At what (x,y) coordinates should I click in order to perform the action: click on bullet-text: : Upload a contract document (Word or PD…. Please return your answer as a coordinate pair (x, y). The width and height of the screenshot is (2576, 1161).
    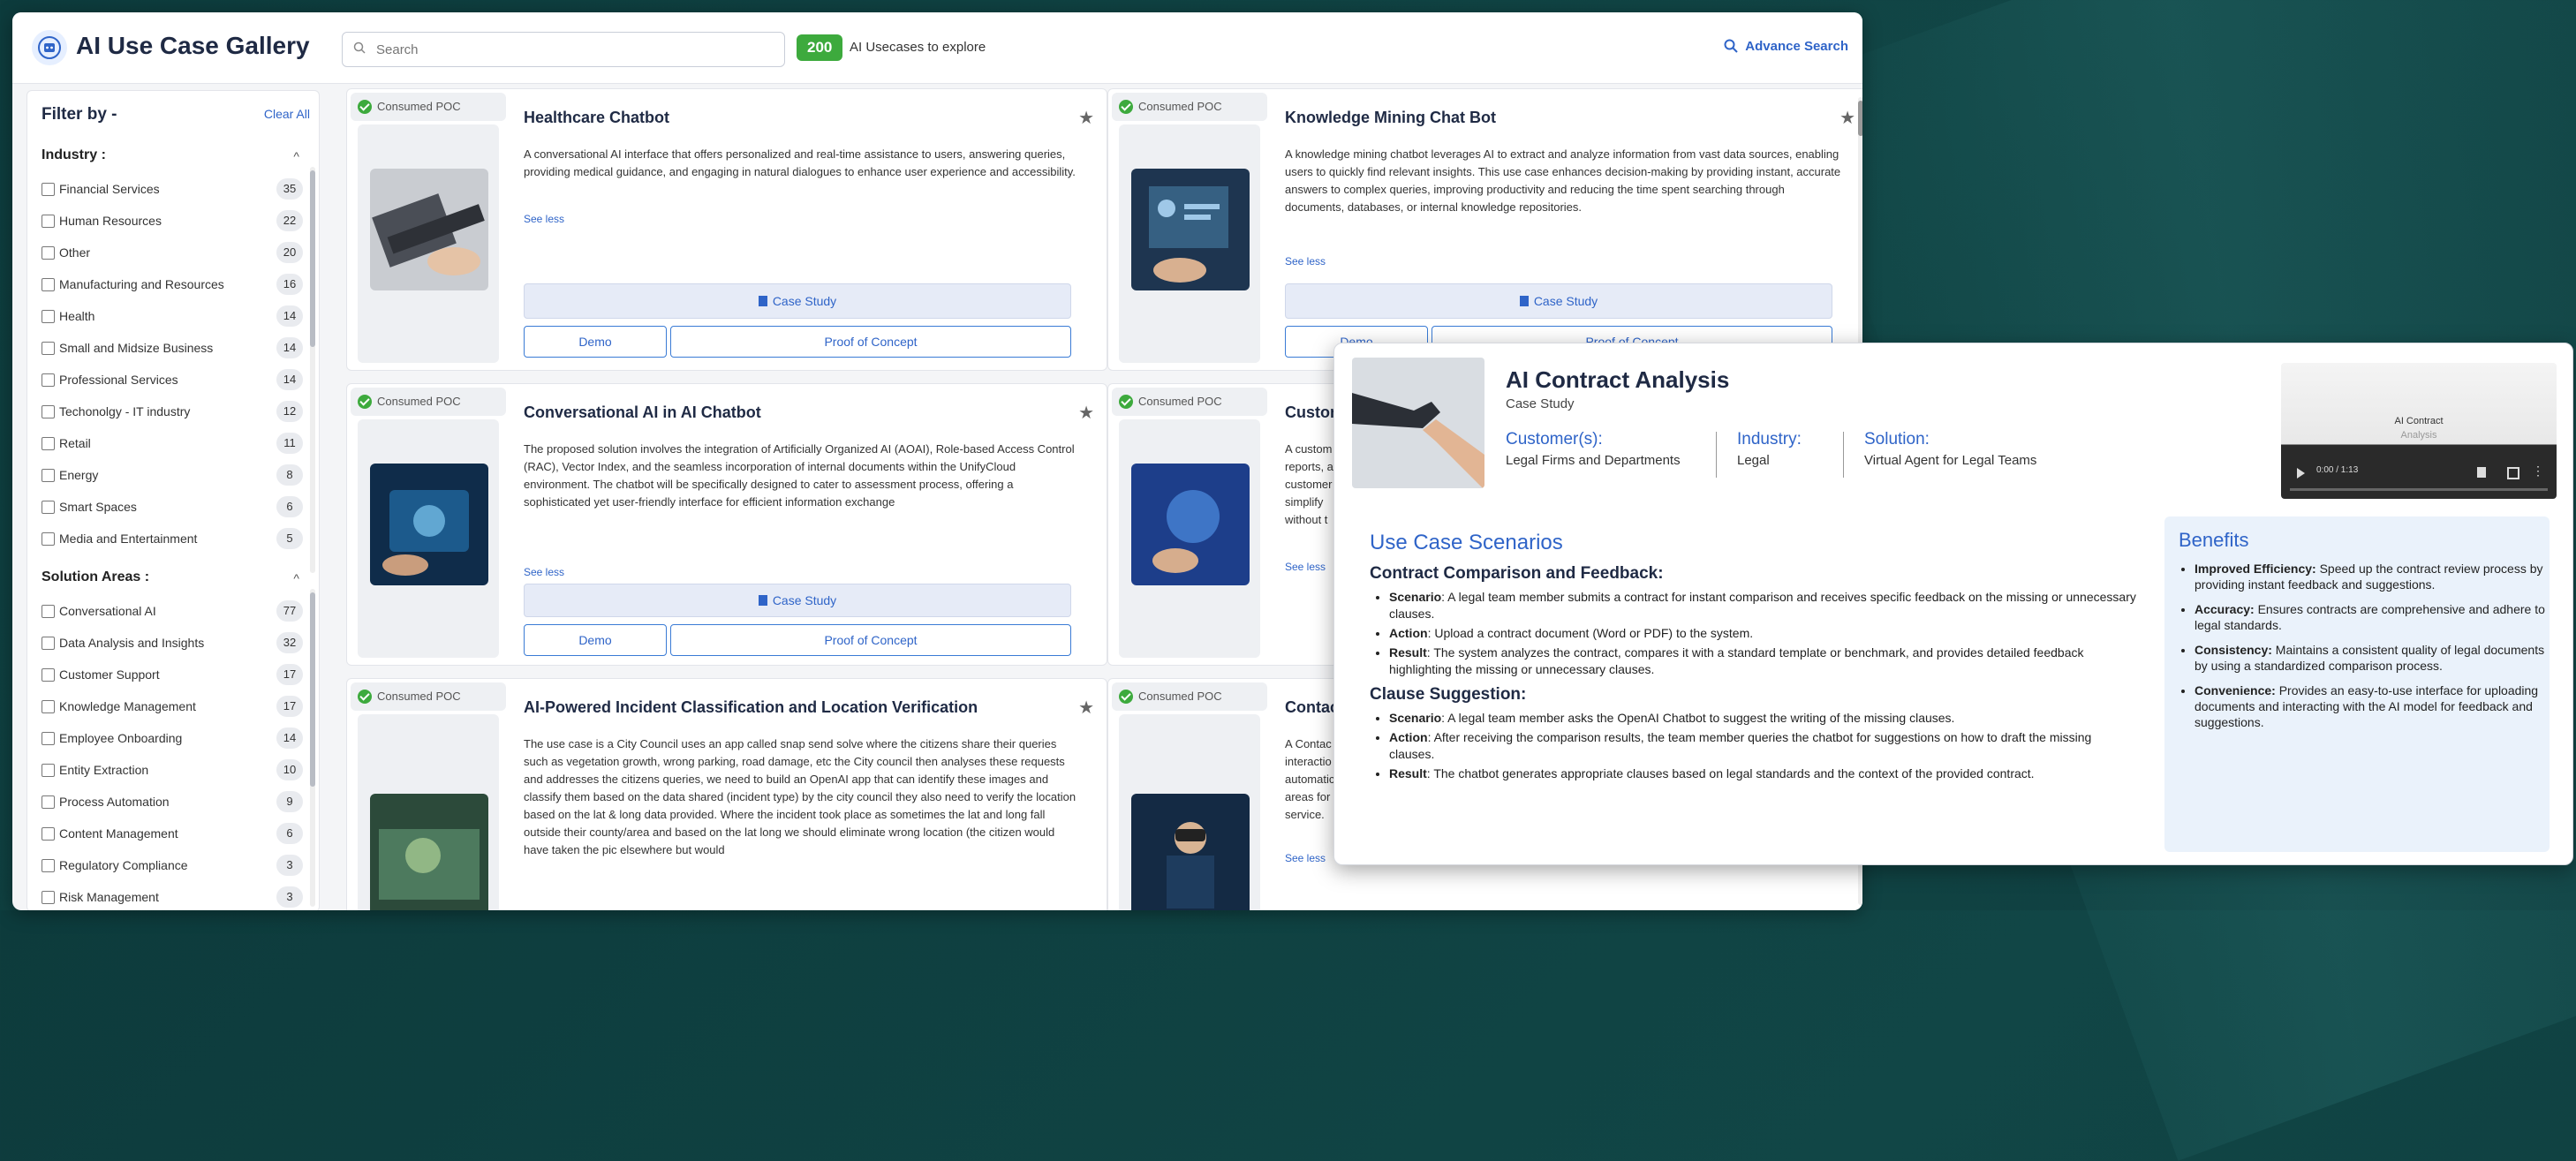
    Looking at the image, I should click on (1590, 633).